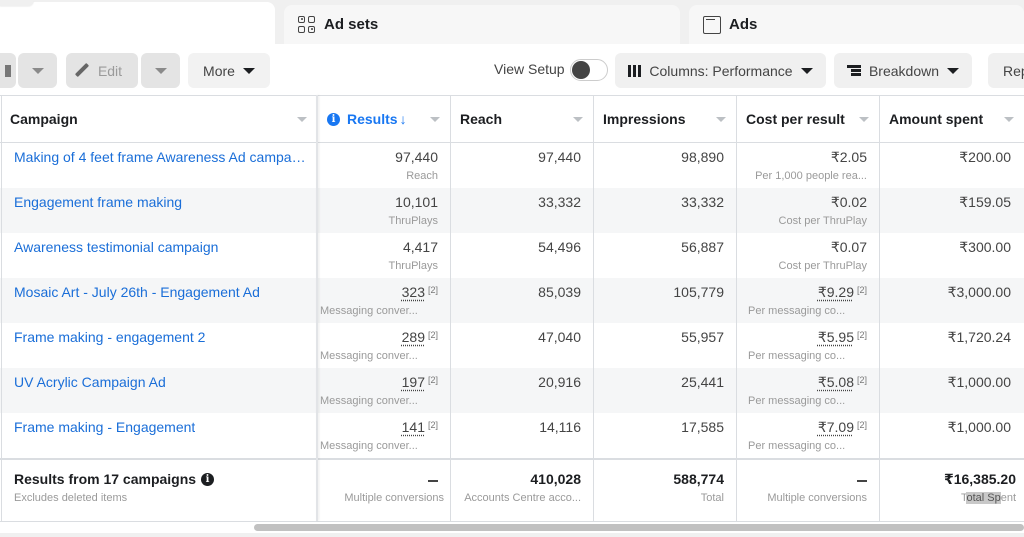 The height and width of the screenshot is (537, 1024). Describe the element at coordinates (836, 382) in the screenshot. I see `cost-number: ₹5.08` at that location.